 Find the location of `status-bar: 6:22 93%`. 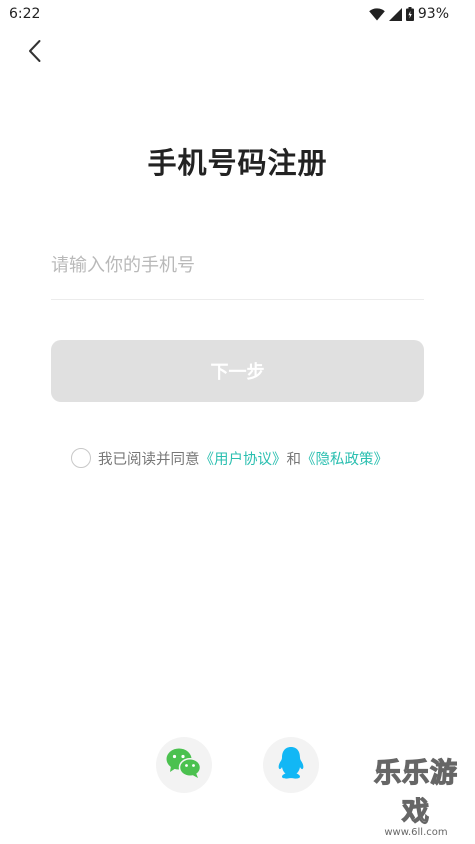

status-bar: 6:22 93% is located at coordinates (237, 14).